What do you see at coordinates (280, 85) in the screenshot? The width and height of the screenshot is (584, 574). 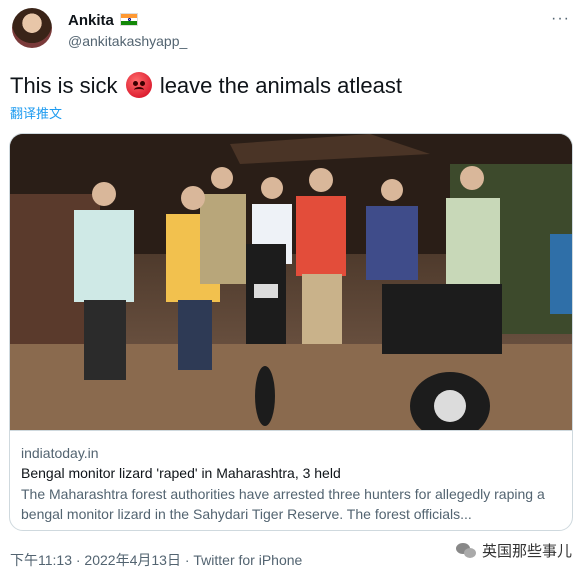 I see `tweet-text-after: leave the animals atleast` at bounding box center [280, 85].